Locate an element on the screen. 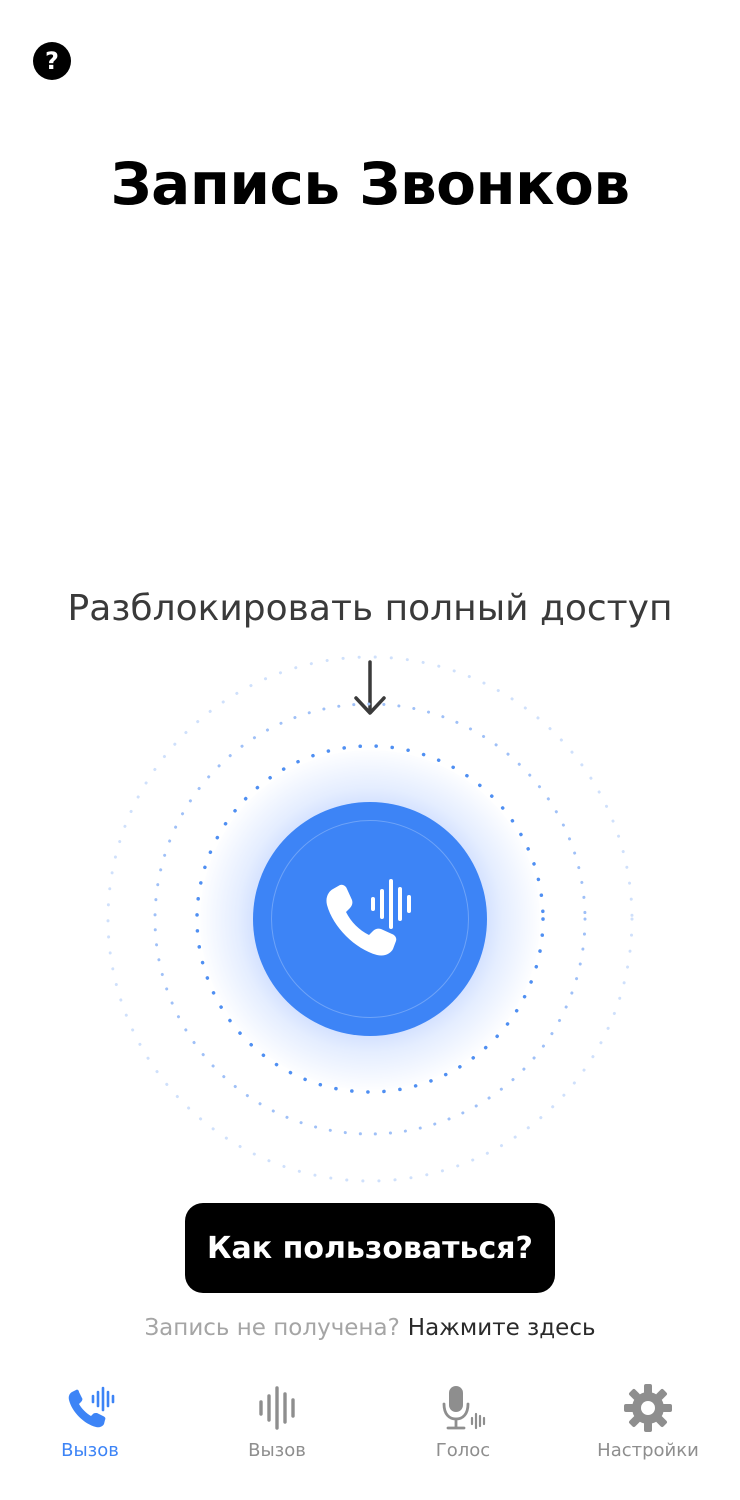  not-received-text: Запись не получена? is located at coordinates (272, 1328).